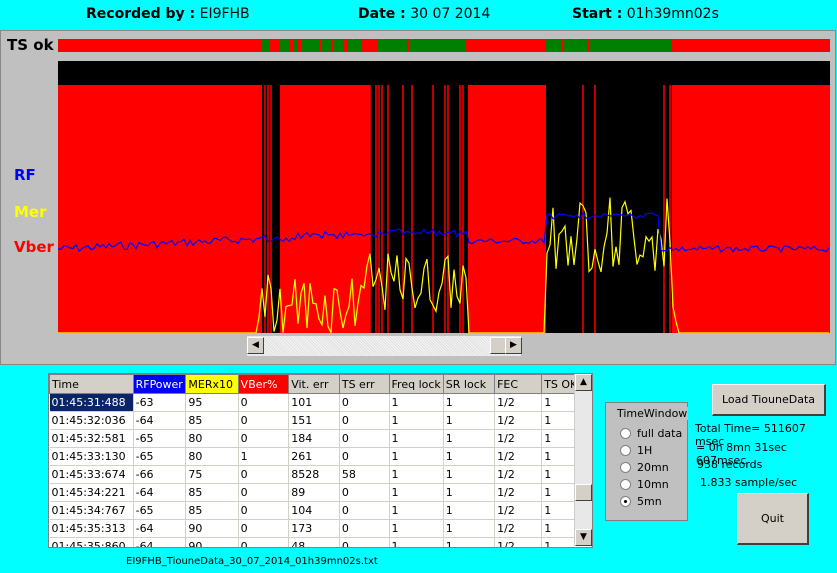 This screenshot has height=573, width=837. Describe the element at coordinates (91, 528) in the screenshot. I see `table-cell: 01:45:35:313` at that location.